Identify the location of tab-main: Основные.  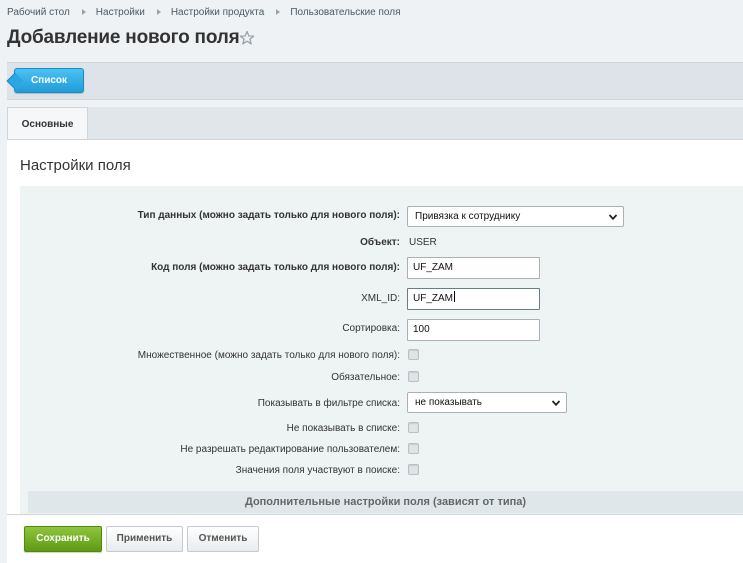
(47, 123).